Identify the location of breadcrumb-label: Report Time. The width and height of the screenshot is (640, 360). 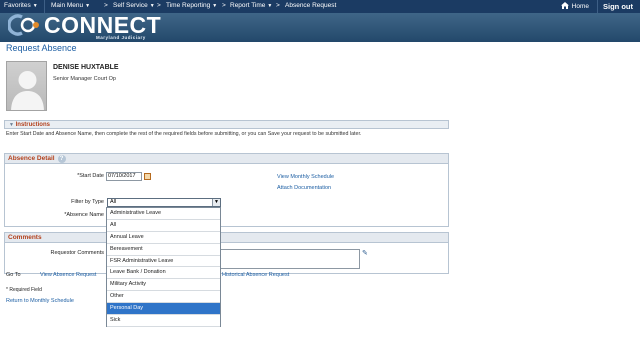
(248, 5).